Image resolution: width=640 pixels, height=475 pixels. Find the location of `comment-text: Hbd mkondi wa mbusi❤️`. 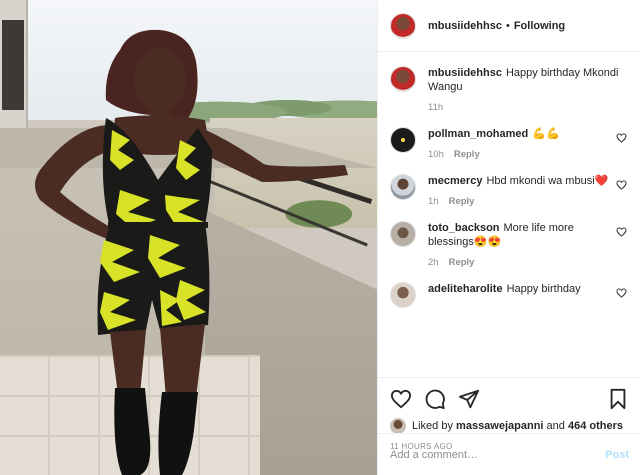

comment-text: Hbd mkondi wa mbusi❤️ is located at coordinates (547, 181).